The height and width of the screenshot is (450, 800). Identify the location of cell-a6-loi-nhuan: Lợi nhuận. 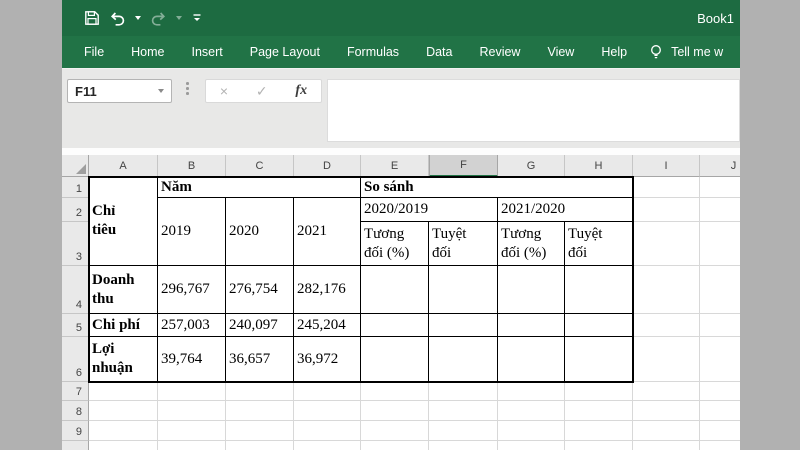
(123, 359).